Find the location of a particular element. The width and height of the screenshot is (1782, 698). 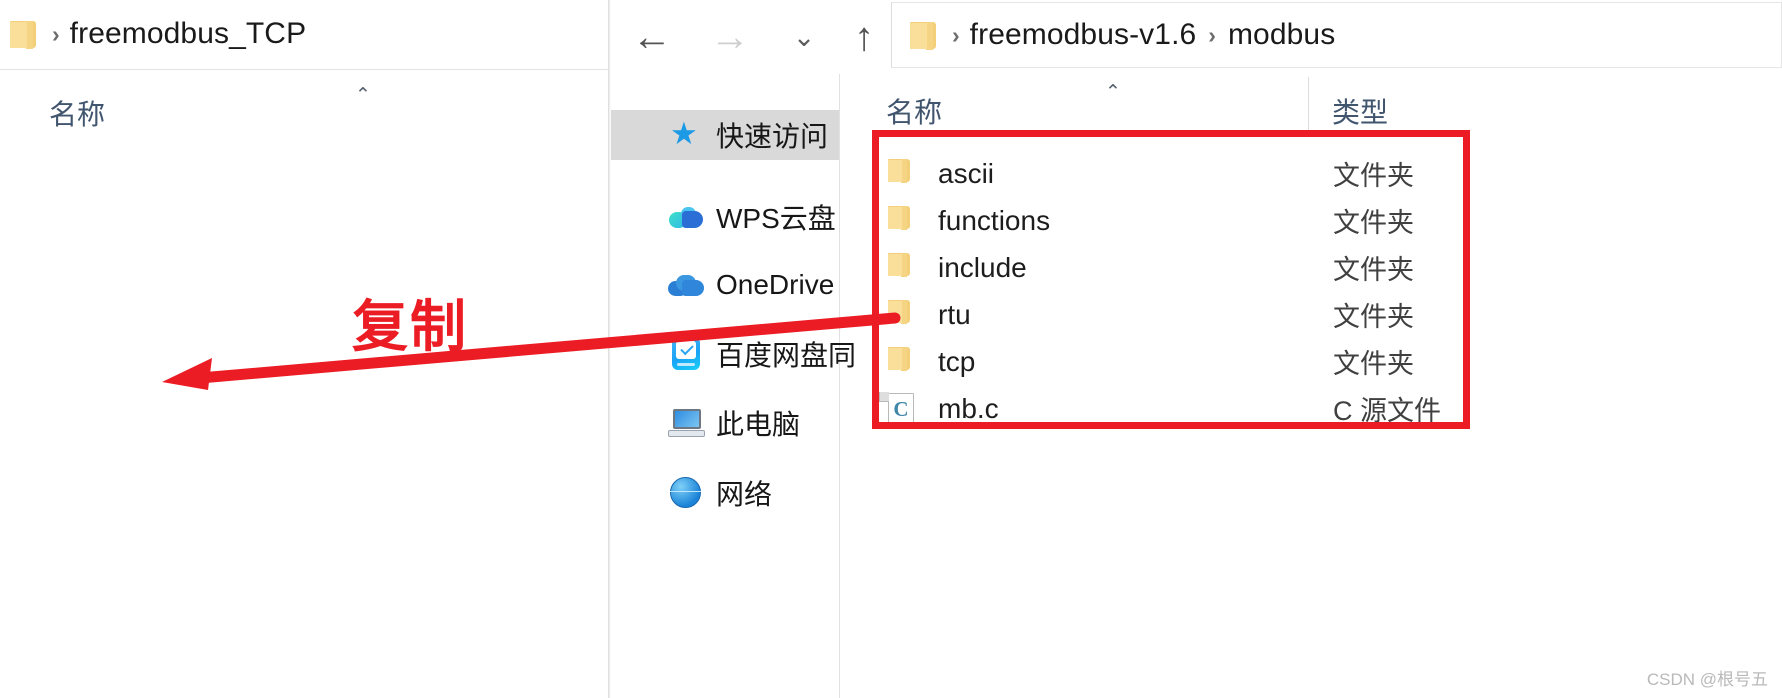

file-name-label: ascii is located at coordinates (966, 173).